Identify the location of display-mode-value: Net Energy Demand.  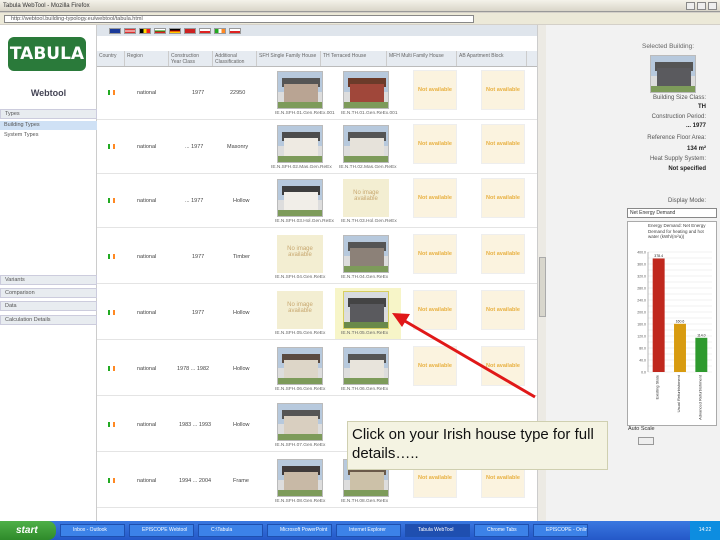
(653, 213).